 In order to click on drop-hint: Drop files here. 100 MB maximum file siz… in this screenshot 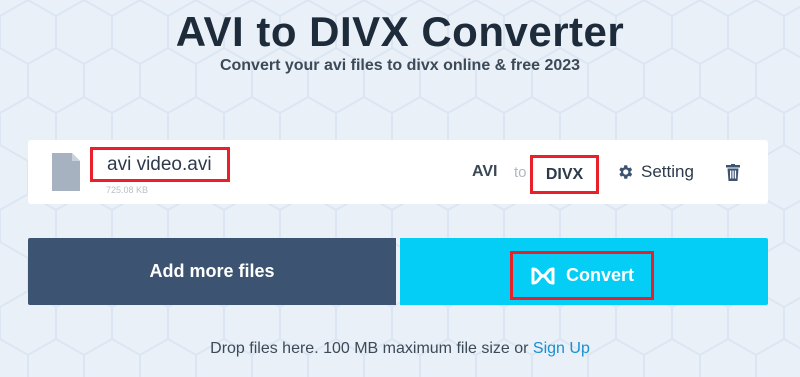, I will do `click(400, 349)`.